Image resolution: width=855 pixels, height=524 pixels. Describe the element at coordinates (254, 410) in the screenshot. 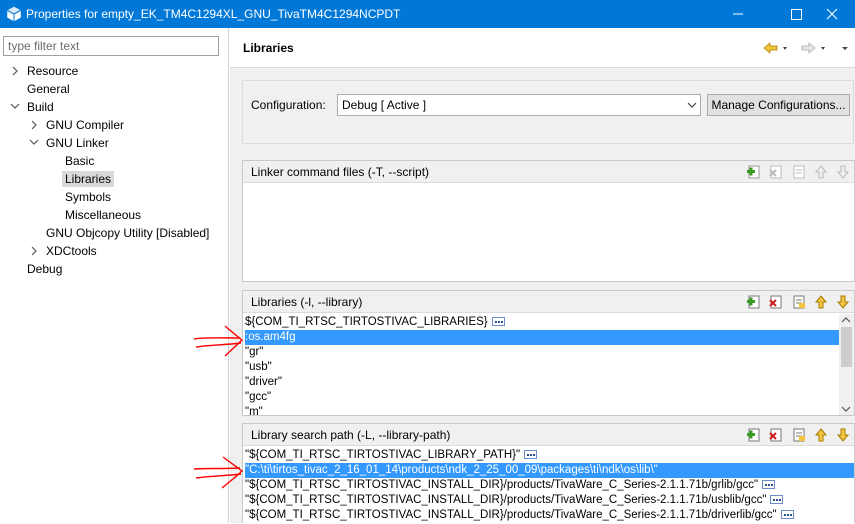

I see `list-item: "m"` at that location.